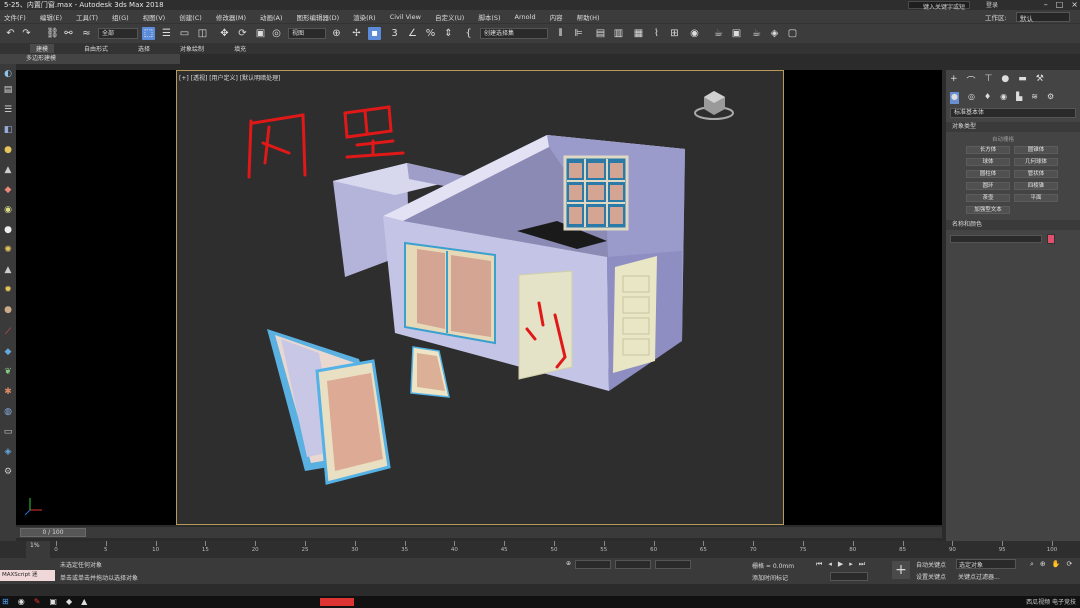  What do you see at coordinates (96, 48) in the screenshot?
I see `ribbon-tab-freeform: 自由形式` at bounding box center [96, 48].